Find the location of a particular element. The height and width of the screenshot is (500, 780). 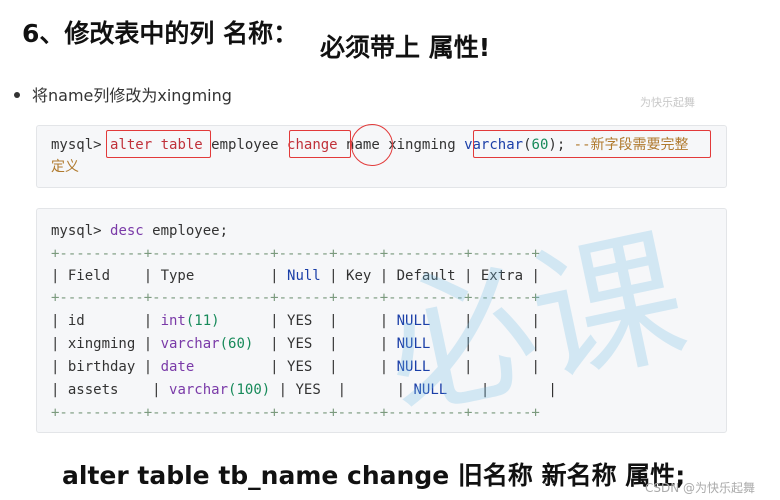

header-null: Null is located at coordinates (304, 276).